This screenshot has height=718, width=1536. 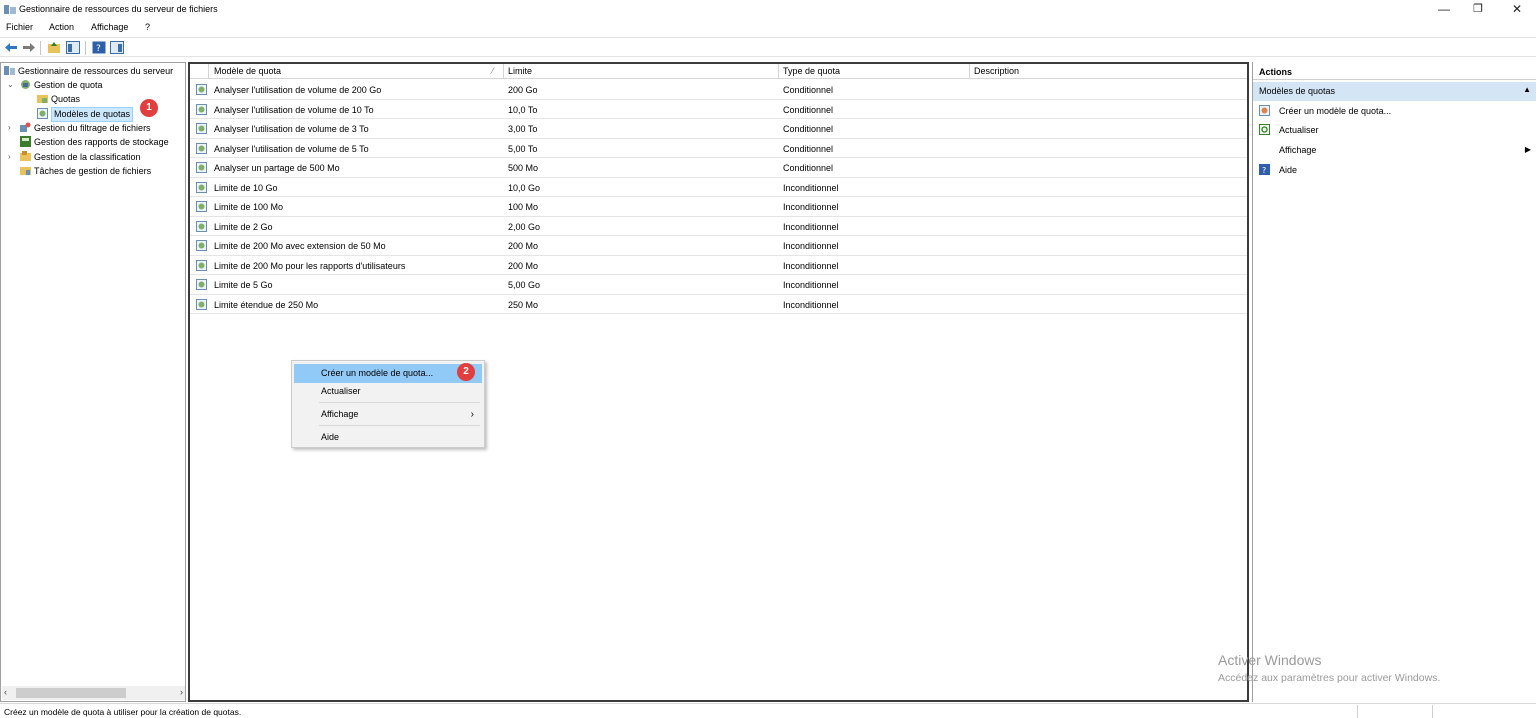 I want to click on table-row: Limite de 2 Go 2,00 Go Inconditionnel, so click(x=718, y=226).